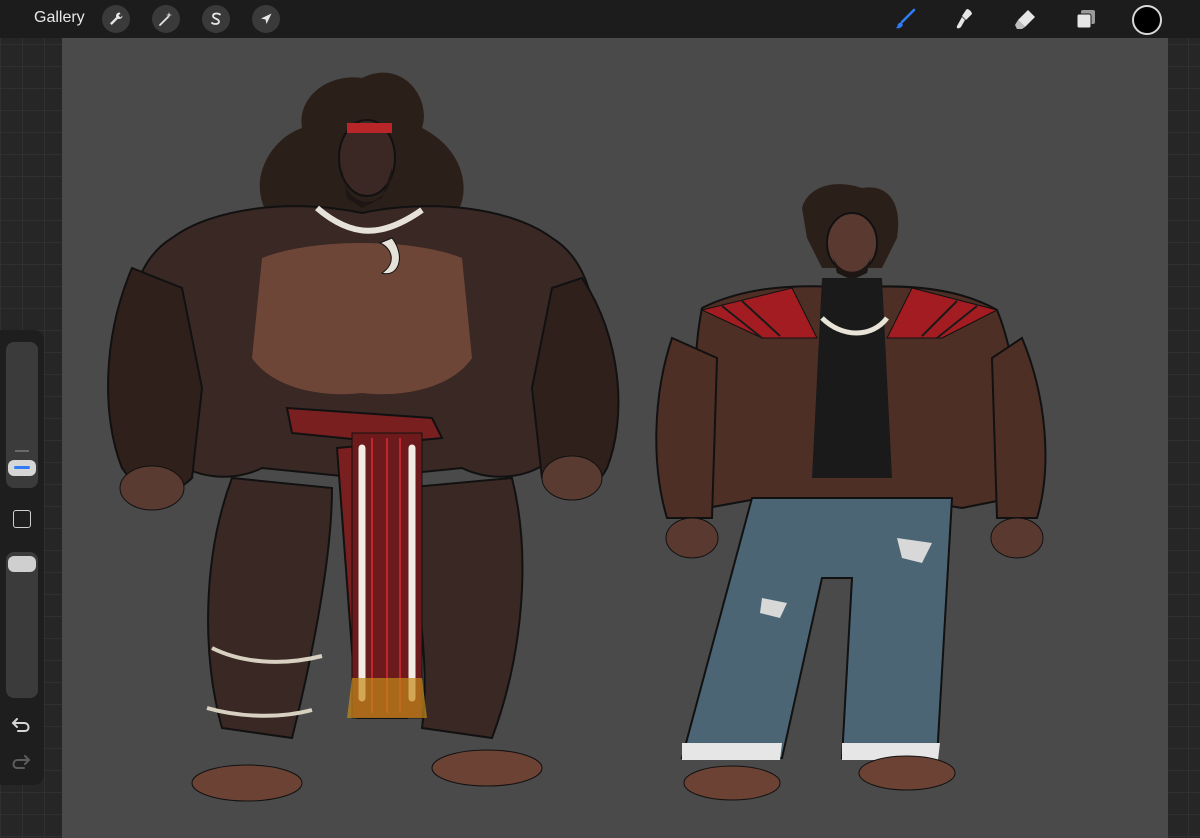 Image resolution: width=1200 pixels, height=838 pixels. I want to click on smudge-button, so click(965, 19).